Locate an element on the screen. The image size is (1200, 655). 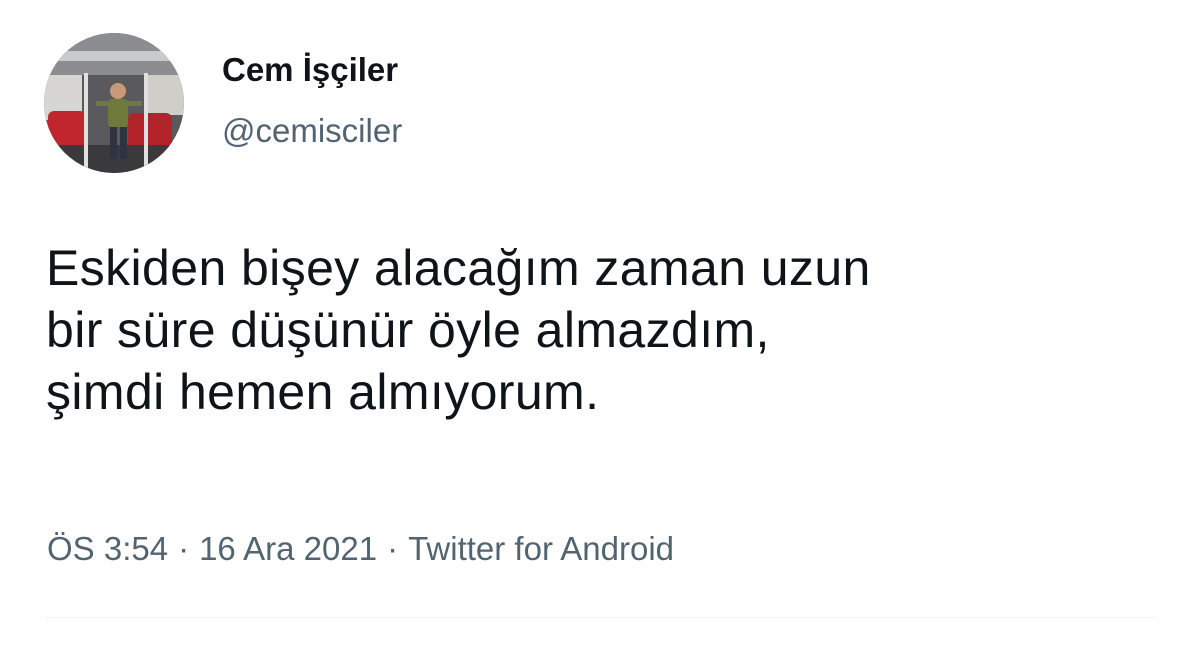
author-handle: @cemisciler is located at coordinates (312, 131).